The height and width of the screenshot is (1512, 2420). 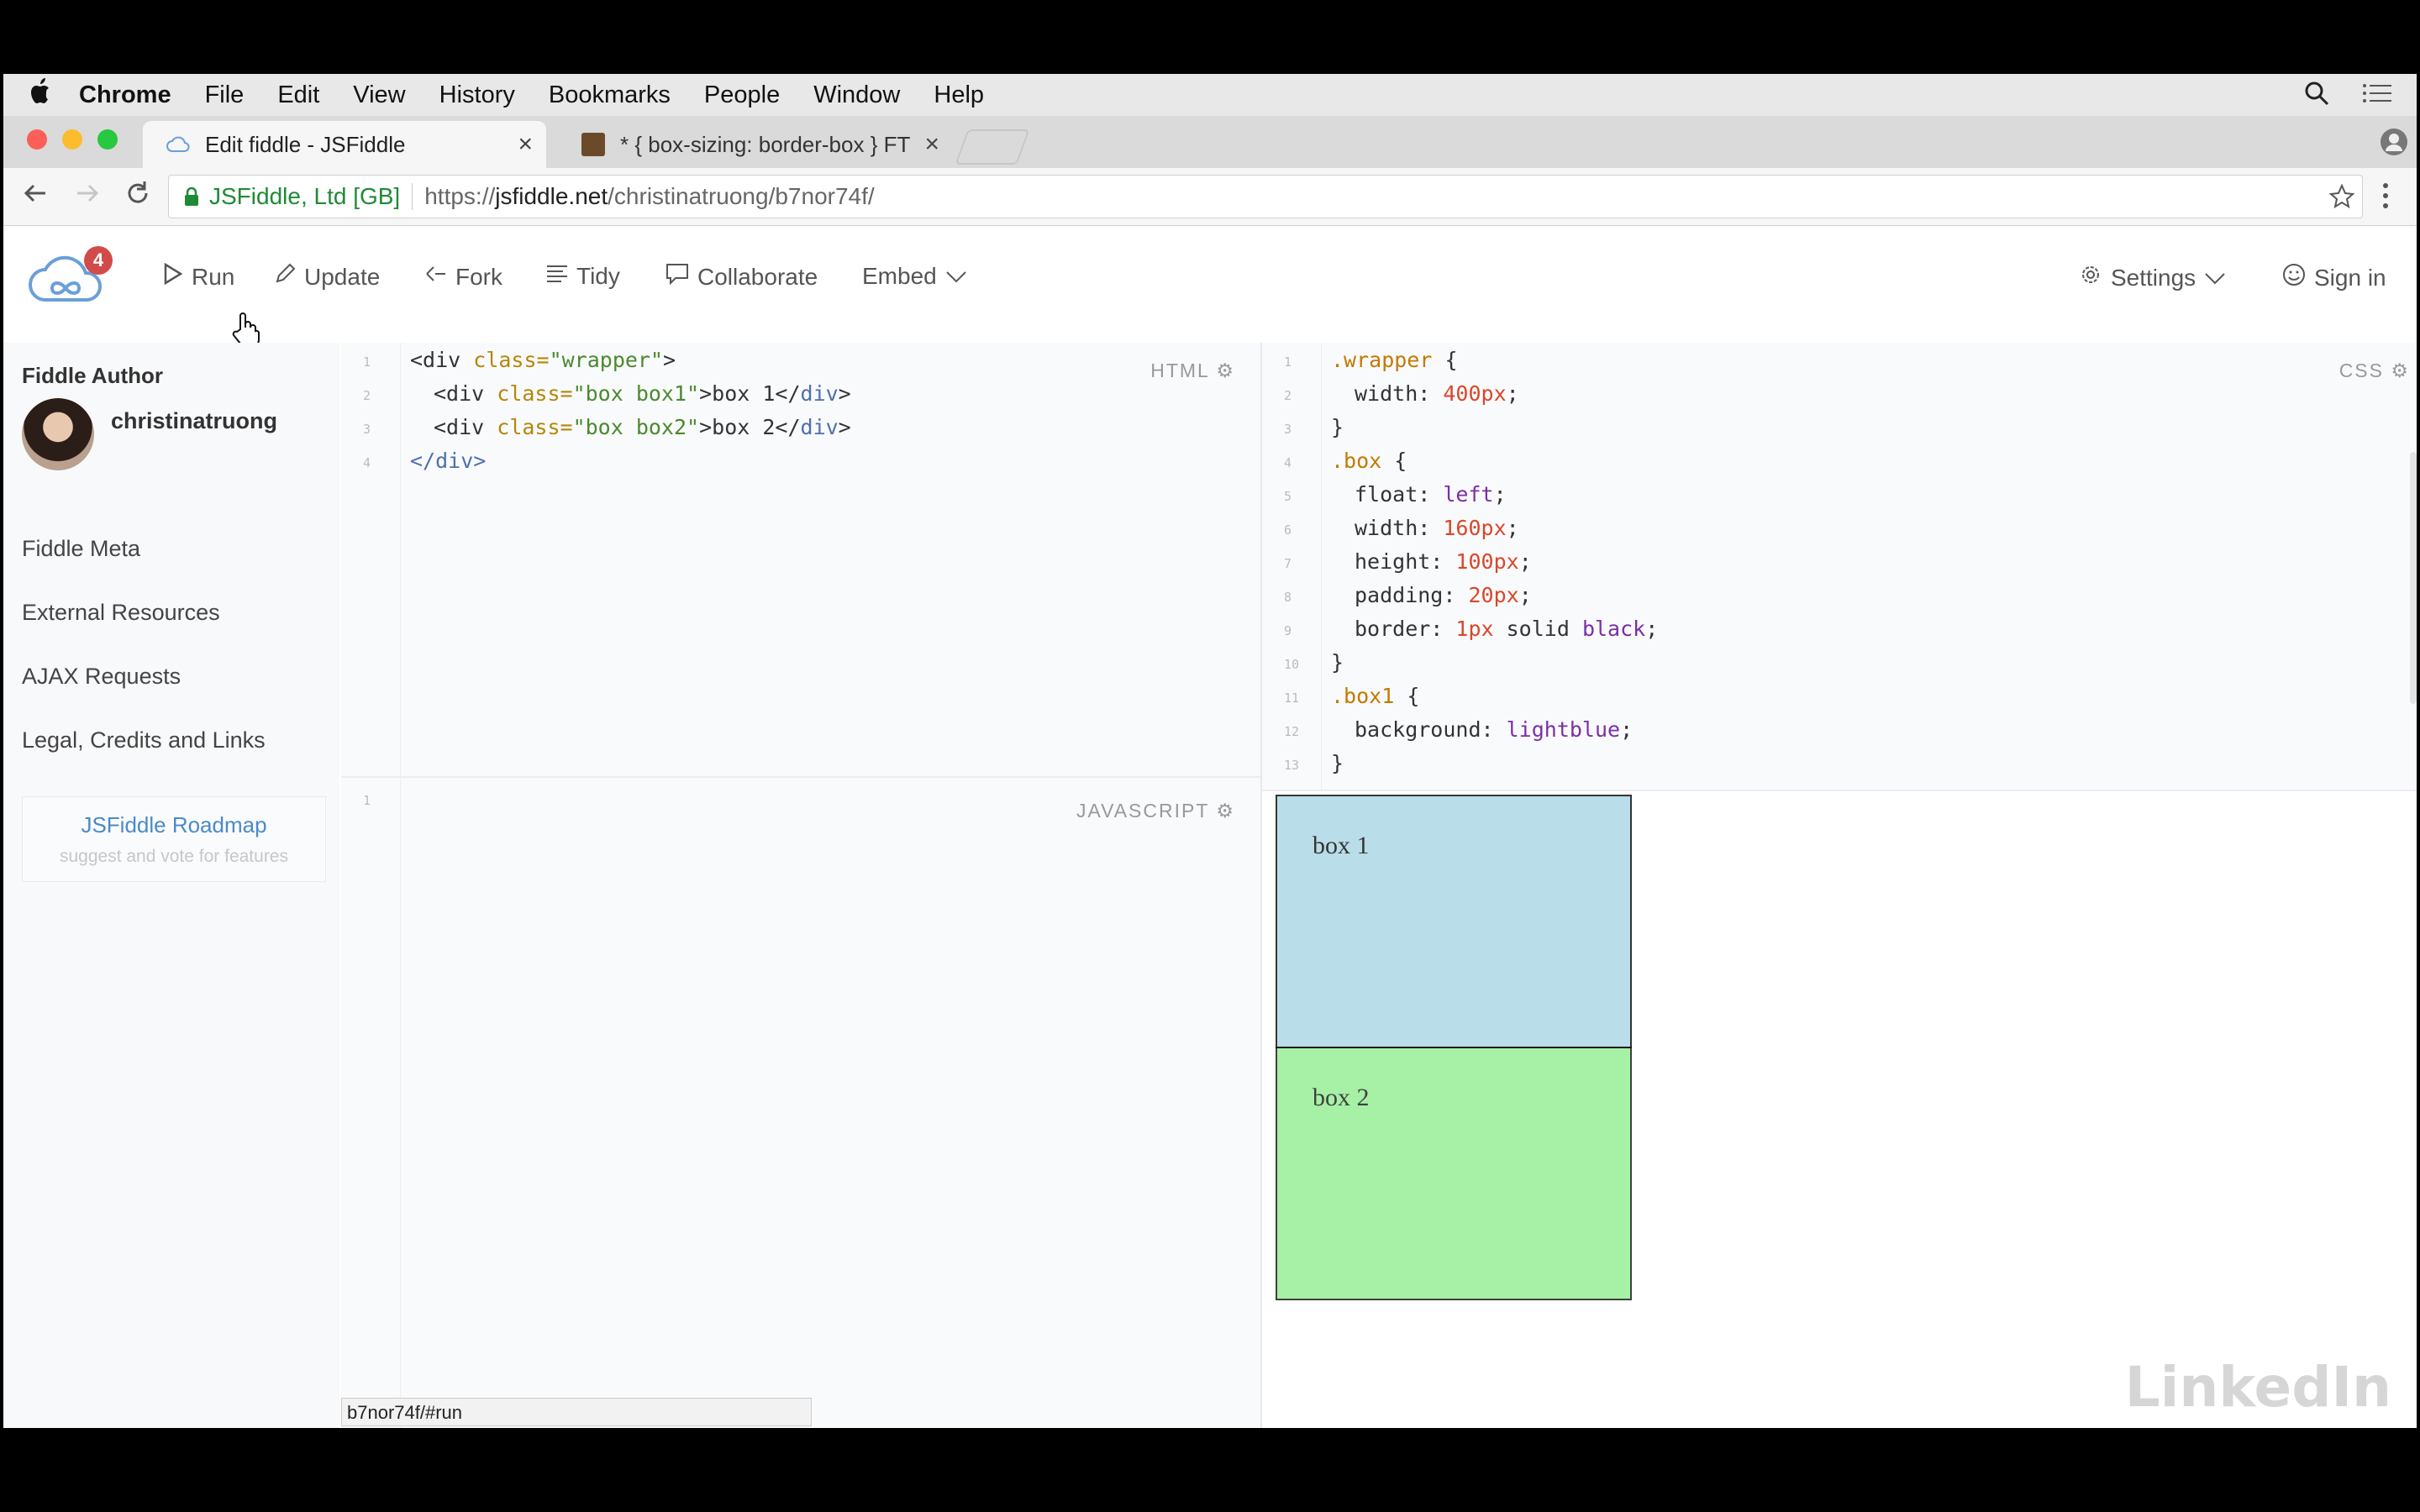 What do you see at coordinates (2294, 277) in the screenshot?
I see `smiley-icon` at bounding box center [2294, 277].